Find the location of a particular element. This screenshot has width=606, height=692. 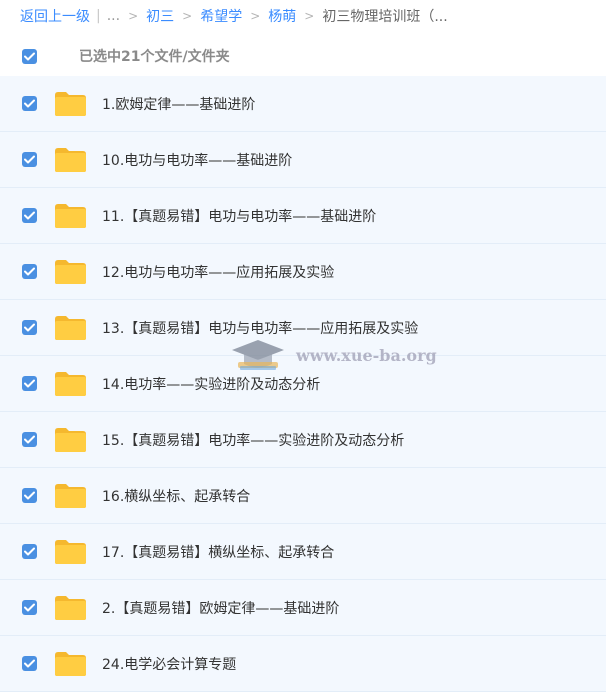

breadcrumb-item: 杨萌 is located at coordinates (282, 16).